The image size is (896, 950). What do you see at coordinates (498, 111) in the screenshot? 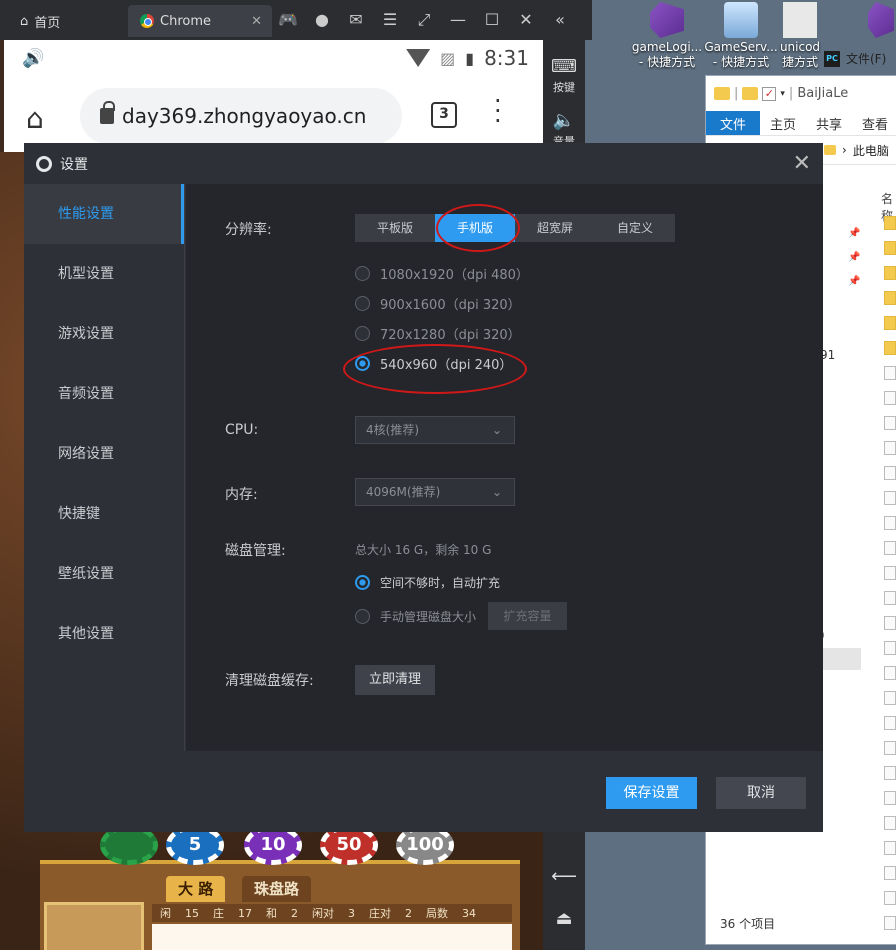
I see `more-menu-icon: · · ·` at bounding box center [498, 111].